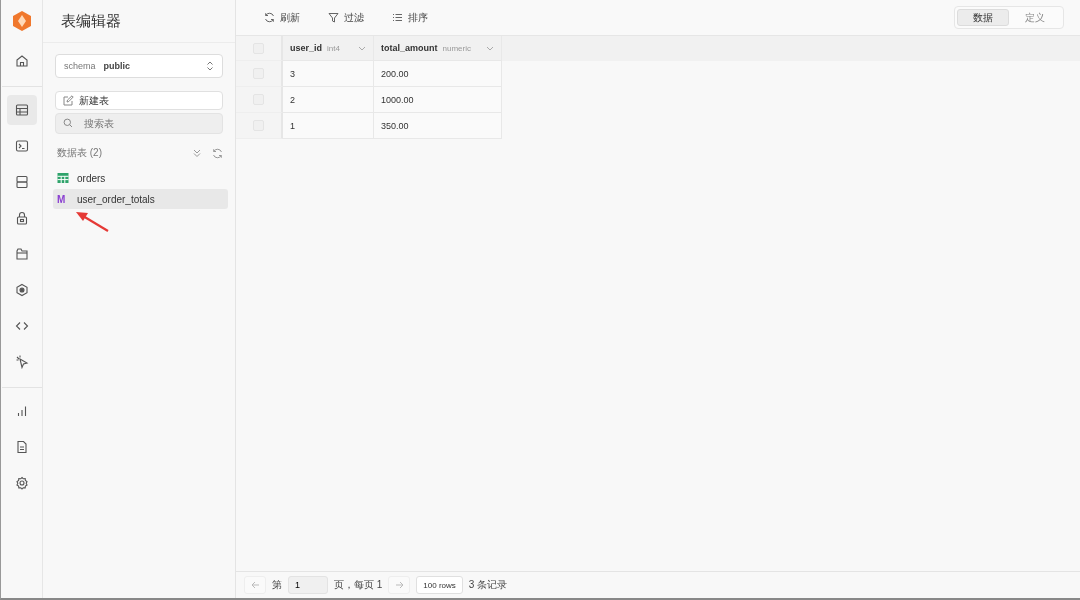  Describe the element at coordinates (308, 585) in the screenshot. I see `page-input: 1` at that location.